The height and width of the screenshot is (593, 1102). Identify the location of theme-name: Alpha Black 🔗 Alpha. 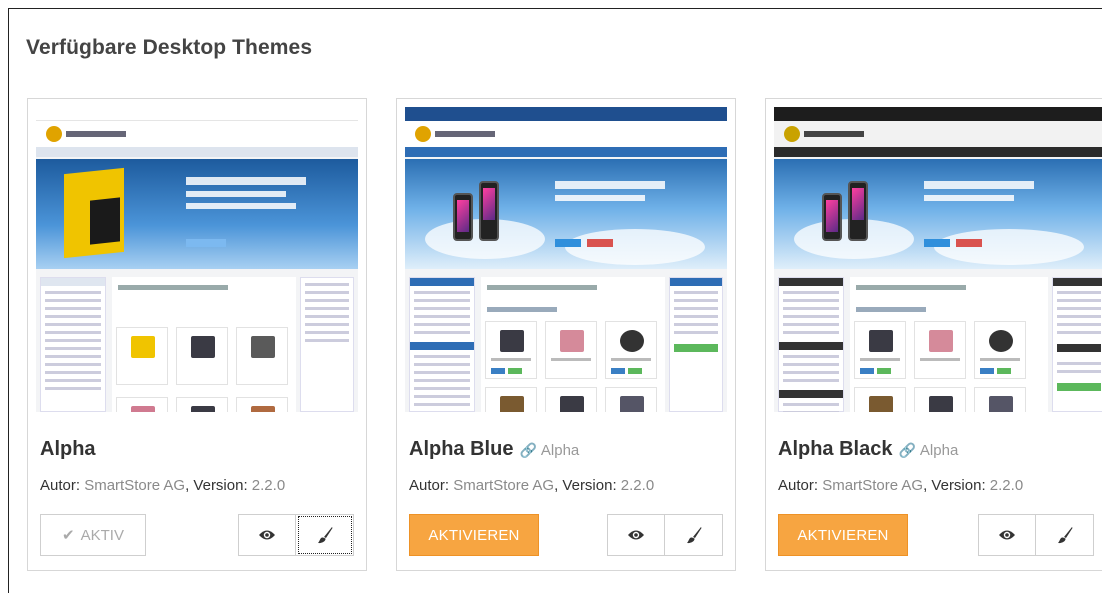
(868, 449).